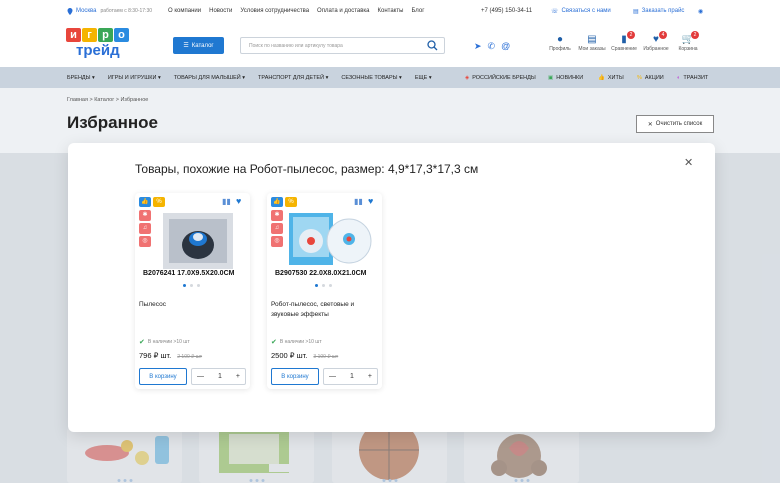 The width and height of the screenshot is (780, 483). Describe the element at coordinates (581, 11) in the screenshot. I see `contact-us-link: ☏ Связаться с нами` at that location.